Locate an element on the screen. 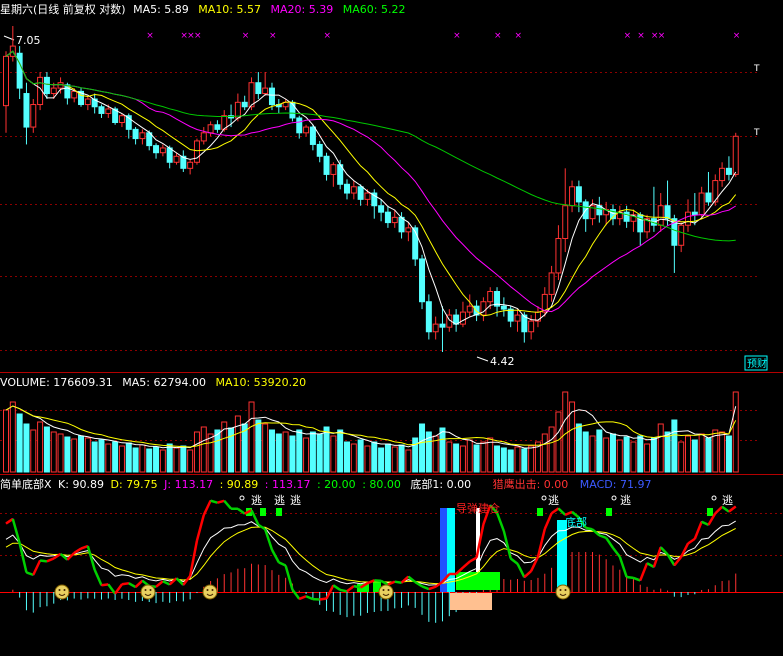 Image resolution: width=783 pixels, height=656 pixels. right-marker-t1: T is located at coordinates (756, 69).